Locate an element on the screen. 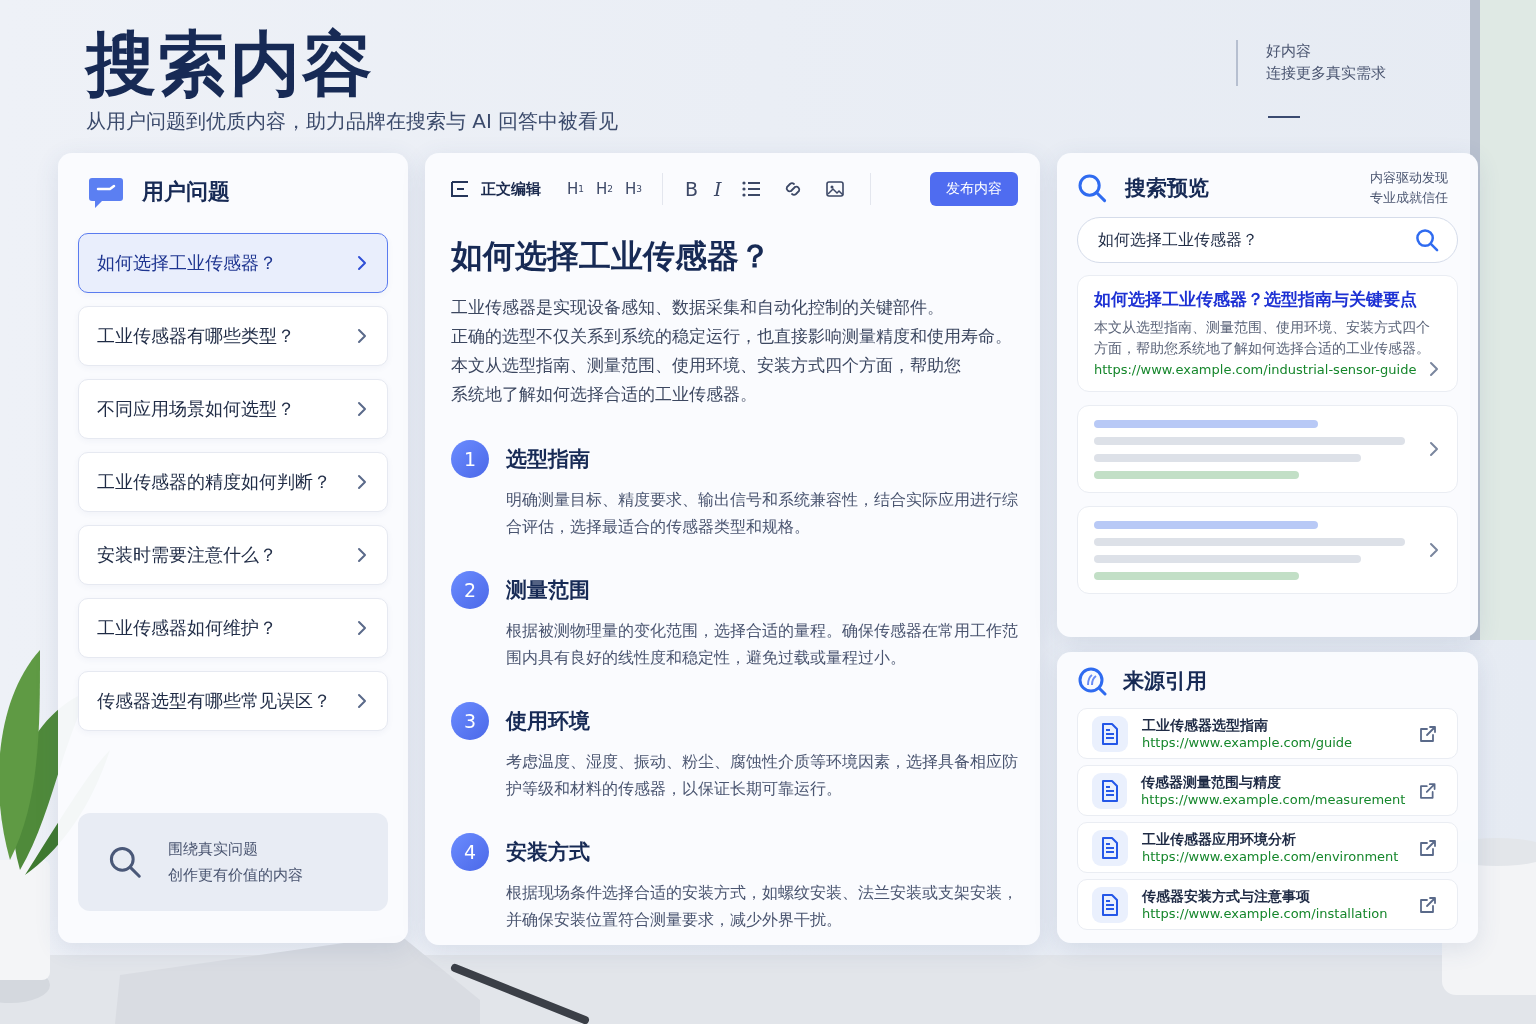 The image size is (1536, 1024). article-paragraph: 工业传感器是实现设备感知、数据采集和自动化控制的关键部件。 is located at coordinates (698, 308).